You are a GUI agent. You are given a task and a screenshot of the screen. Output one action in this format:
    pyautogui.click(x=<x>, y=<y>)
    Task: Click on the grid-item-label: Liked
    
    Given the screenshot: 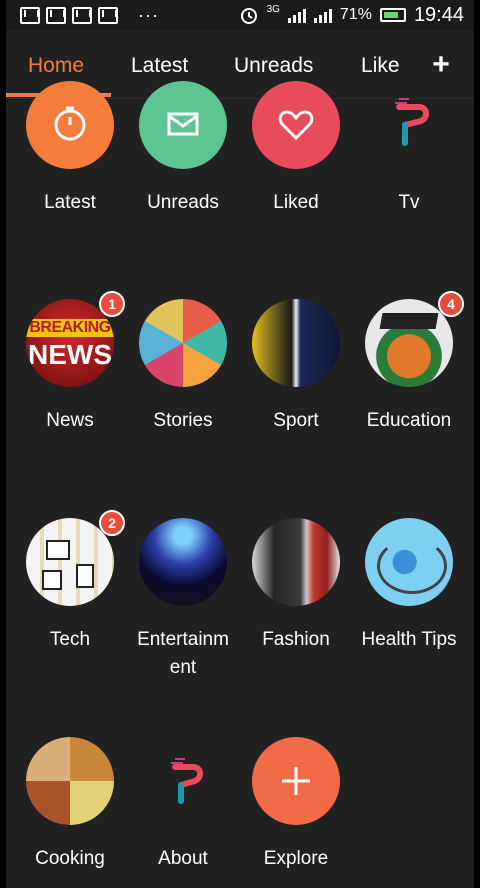 What is the action you would take?
    pyautogui.click(x=296, y=202)
    